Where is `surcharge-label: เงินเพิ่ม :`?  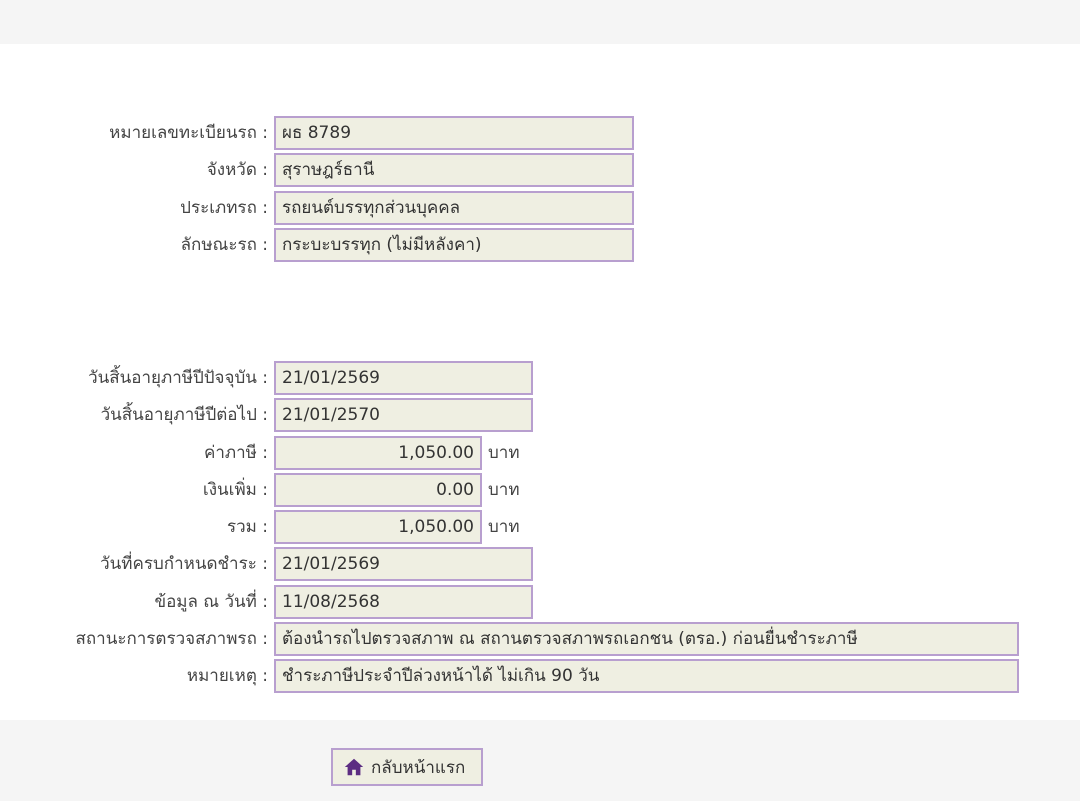
surcharge-label: เงินเพิ่ม : is located at coordinates (235, 490).